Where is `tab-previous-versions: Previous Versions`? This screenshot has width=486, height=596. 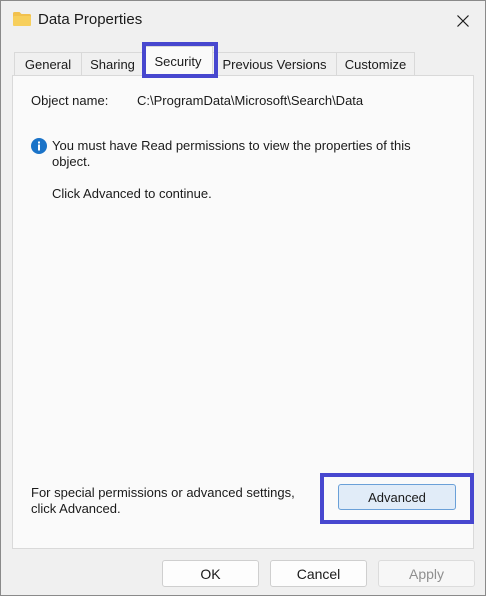 tab-previous-versions: Previous Versions is located at coordinates (274, 63).